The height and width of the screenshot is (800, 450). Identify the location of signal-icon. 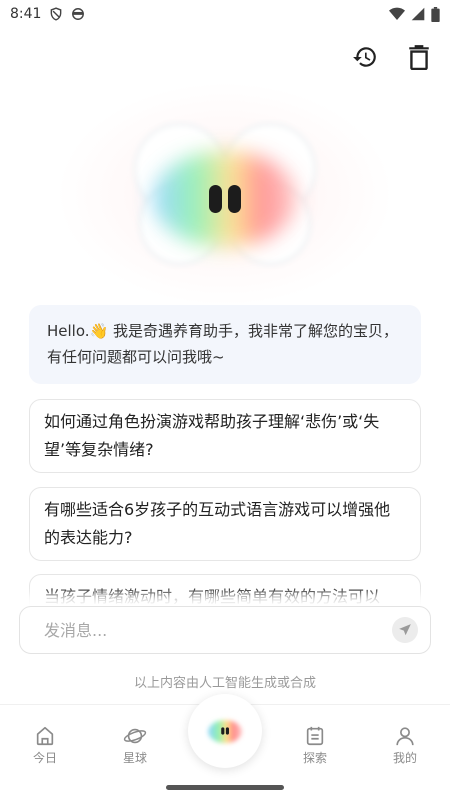
(418, 14).